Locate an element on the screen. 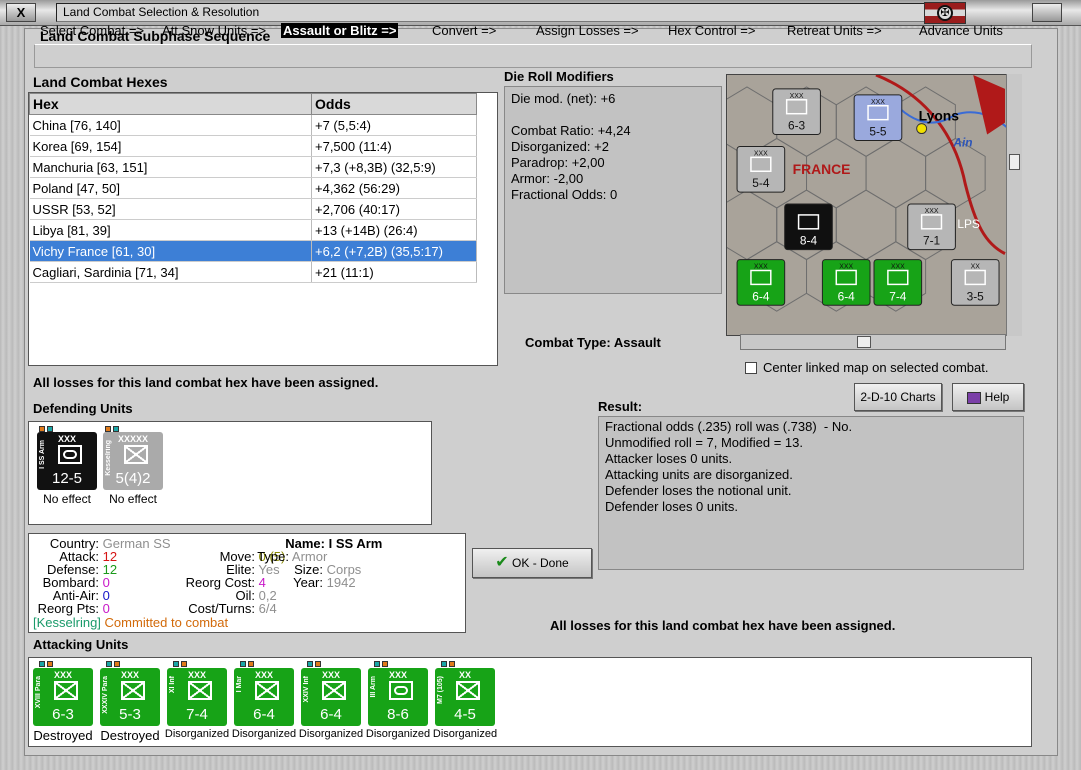  unit-counter: XXX III Arm 8-6 is located at coordinates (398, 697).